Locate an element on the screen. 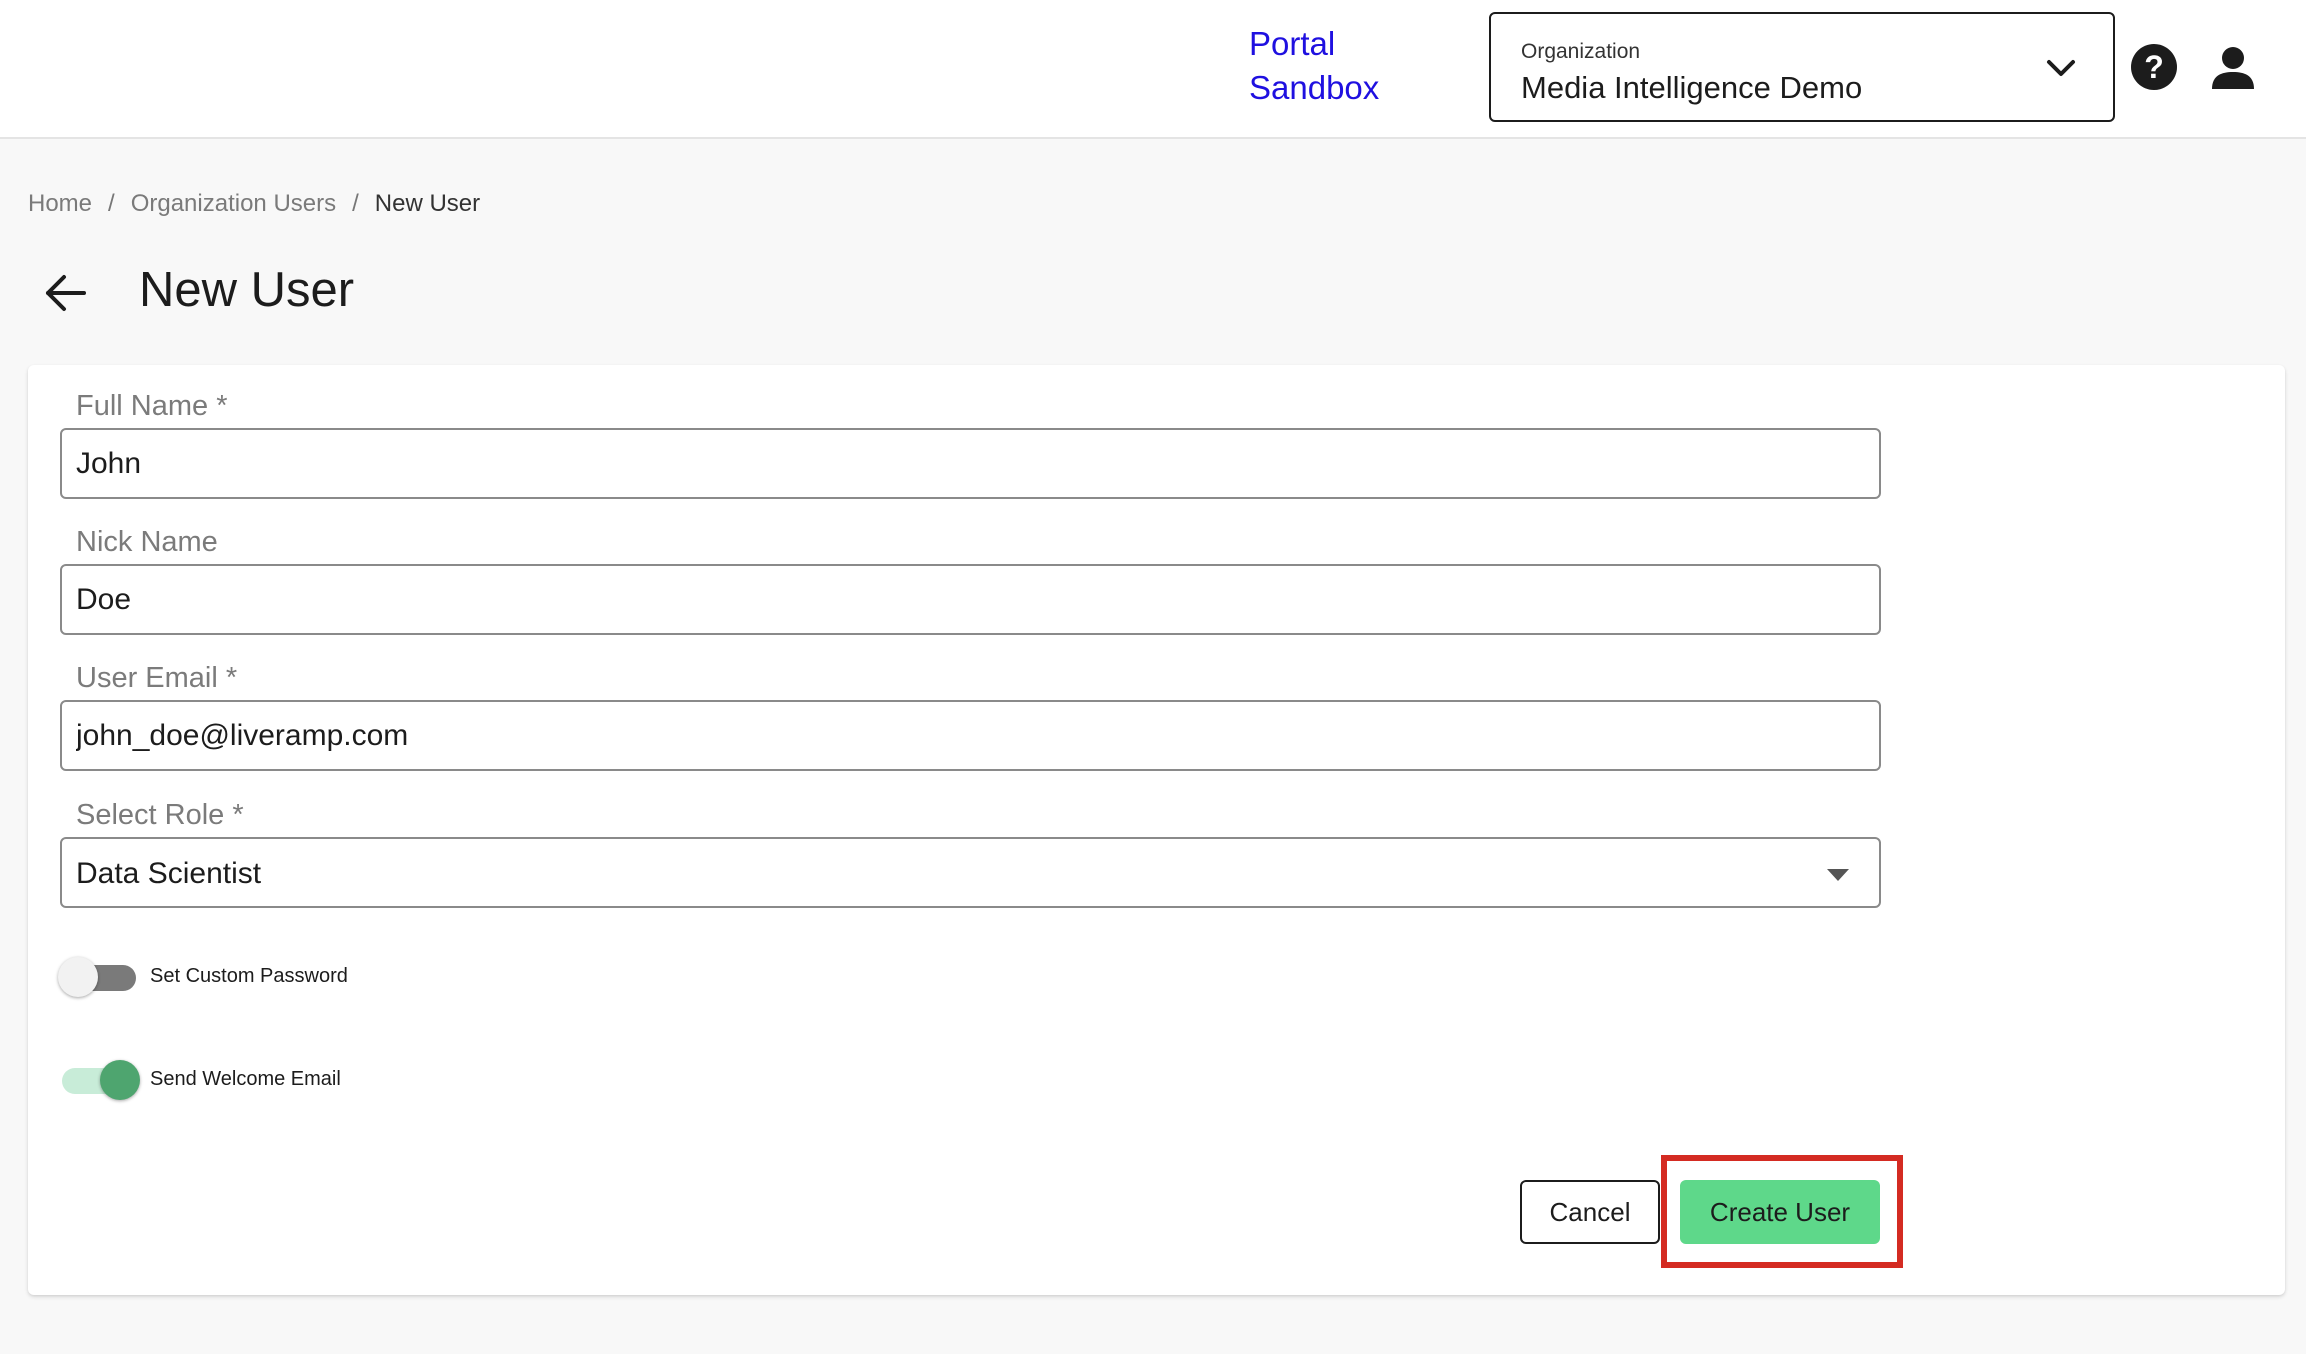  brand-line-sandbox: Sandbox is located at coordinates (1314, 87).